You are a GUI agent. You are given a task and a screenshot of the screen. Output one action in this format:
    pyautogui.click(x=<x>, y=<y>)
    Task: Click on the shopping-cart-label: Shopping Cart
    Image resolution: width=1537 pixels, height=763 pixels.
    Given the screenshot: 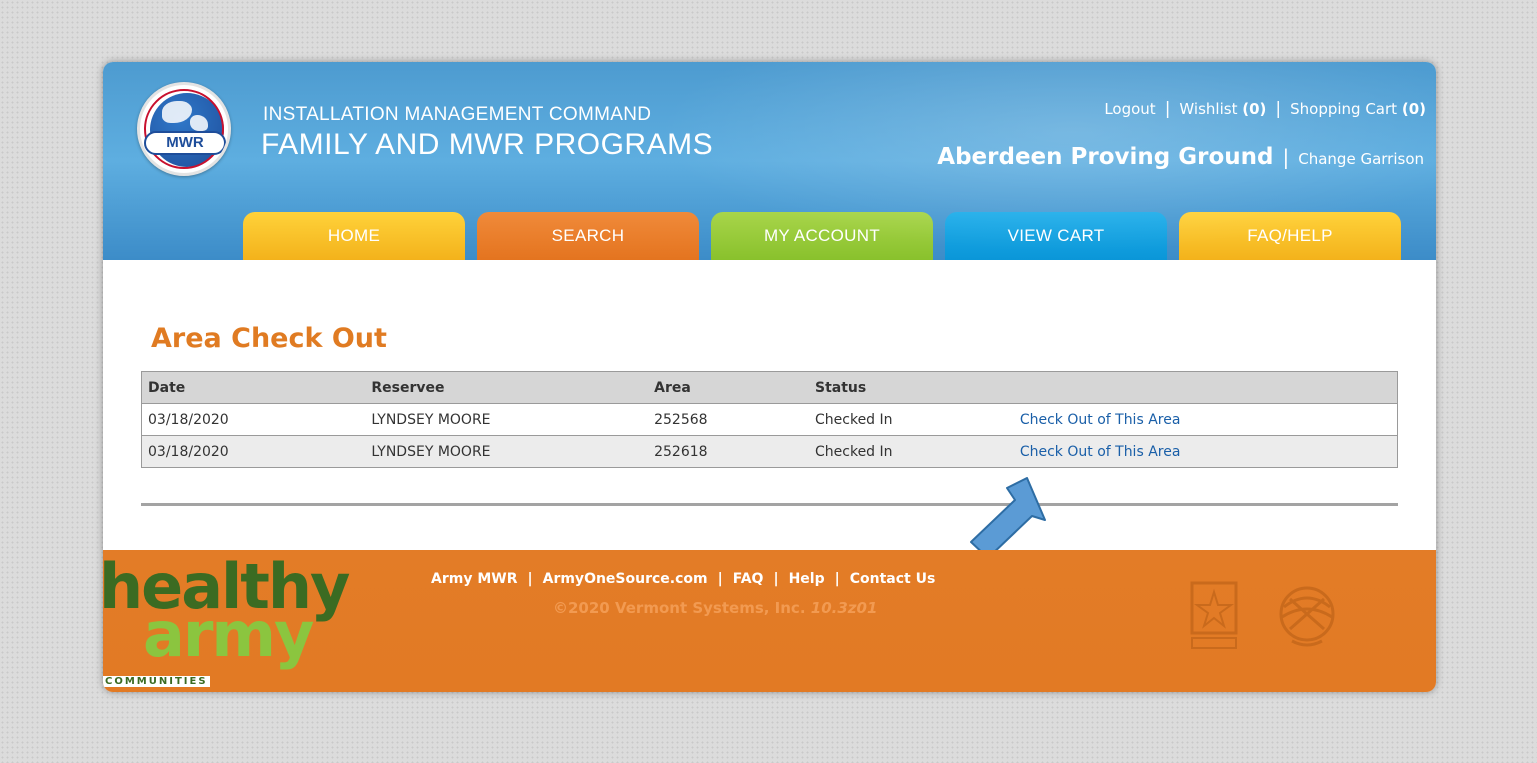 What is the action you would take?
    pyautogui.click(x=1344, y=109)
    